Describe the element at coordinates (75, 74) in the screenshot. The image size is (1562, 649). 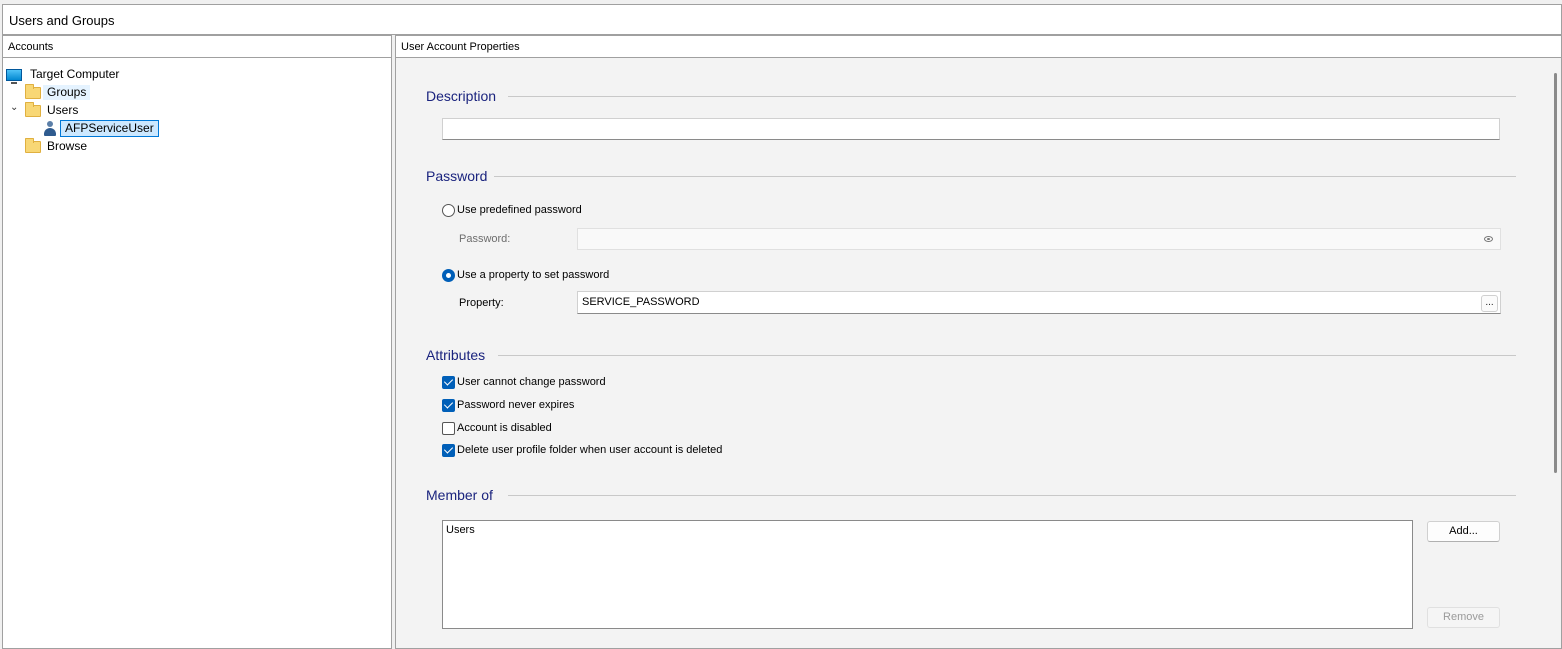
I see `tree-item-label: Target Computer` at that location.